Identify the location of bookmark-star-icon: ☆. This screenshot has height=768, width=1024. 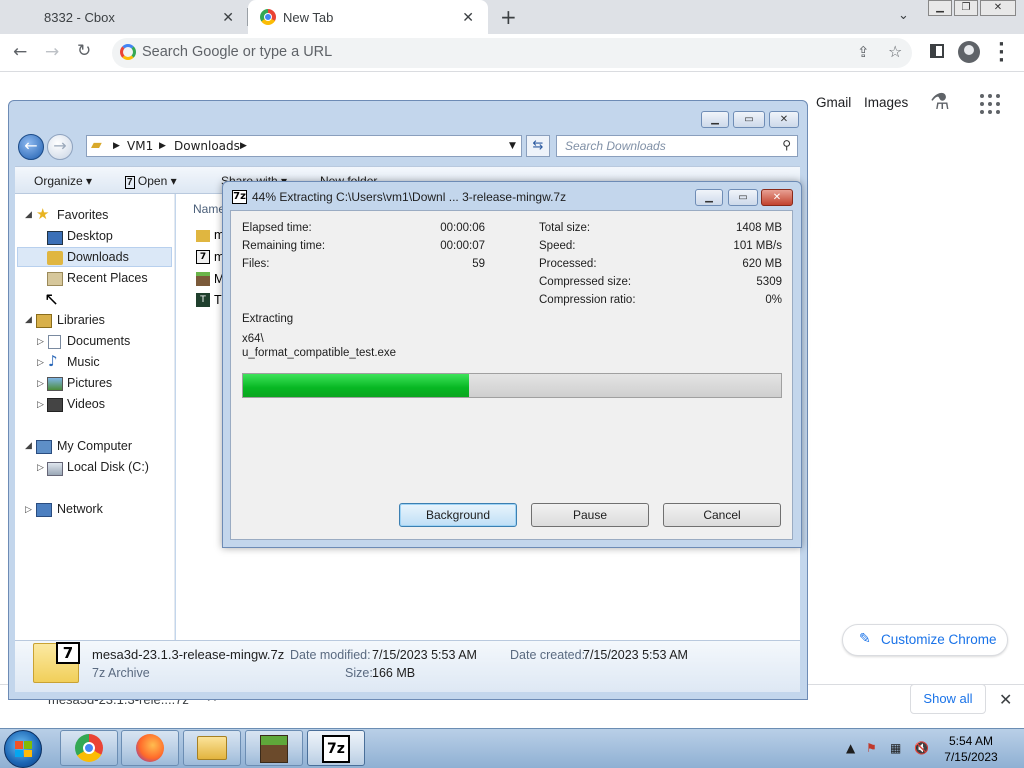
(895, 51).